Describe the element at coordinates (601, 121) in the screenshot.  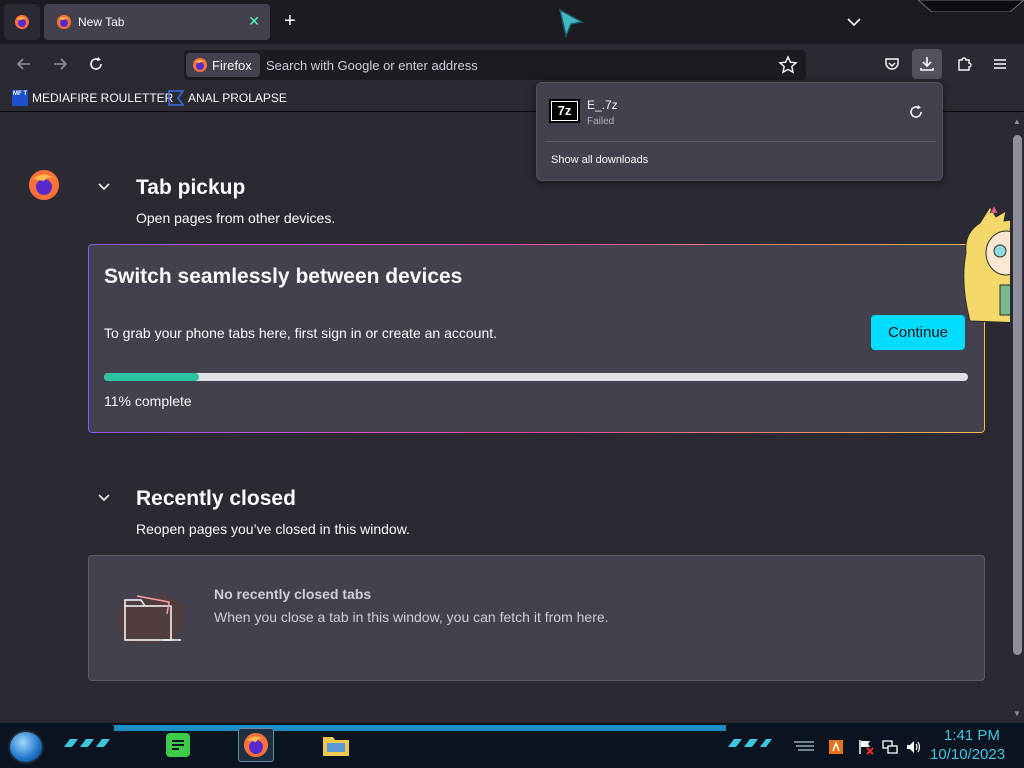
I see `download-status: Failed` at that location.